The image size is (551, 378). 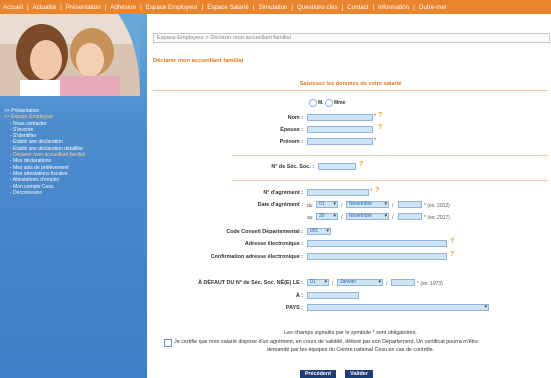 I want to click on date-to-example: * (ex: 2017), so click(x=437, y=218).